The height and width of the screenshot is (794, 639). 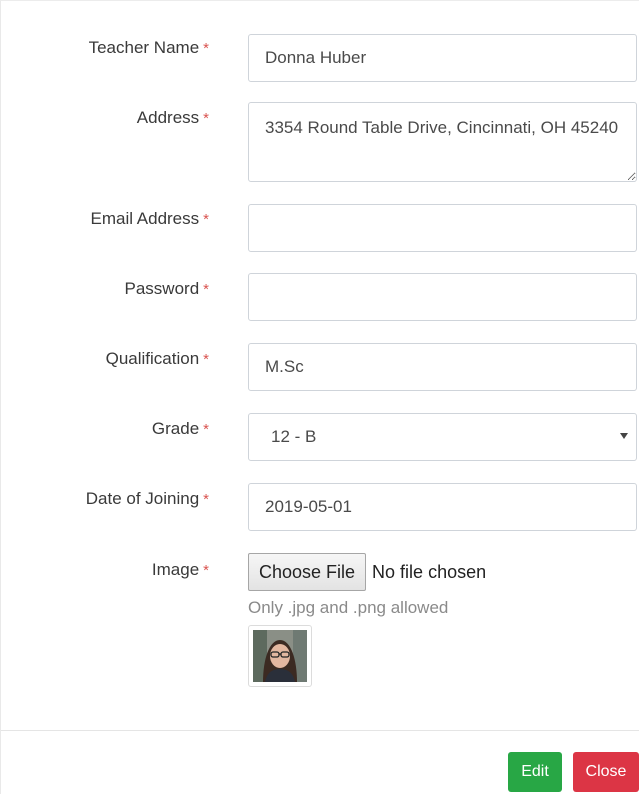 I want to click on choose-file-button: Choose File, so click(x=307, y=572).